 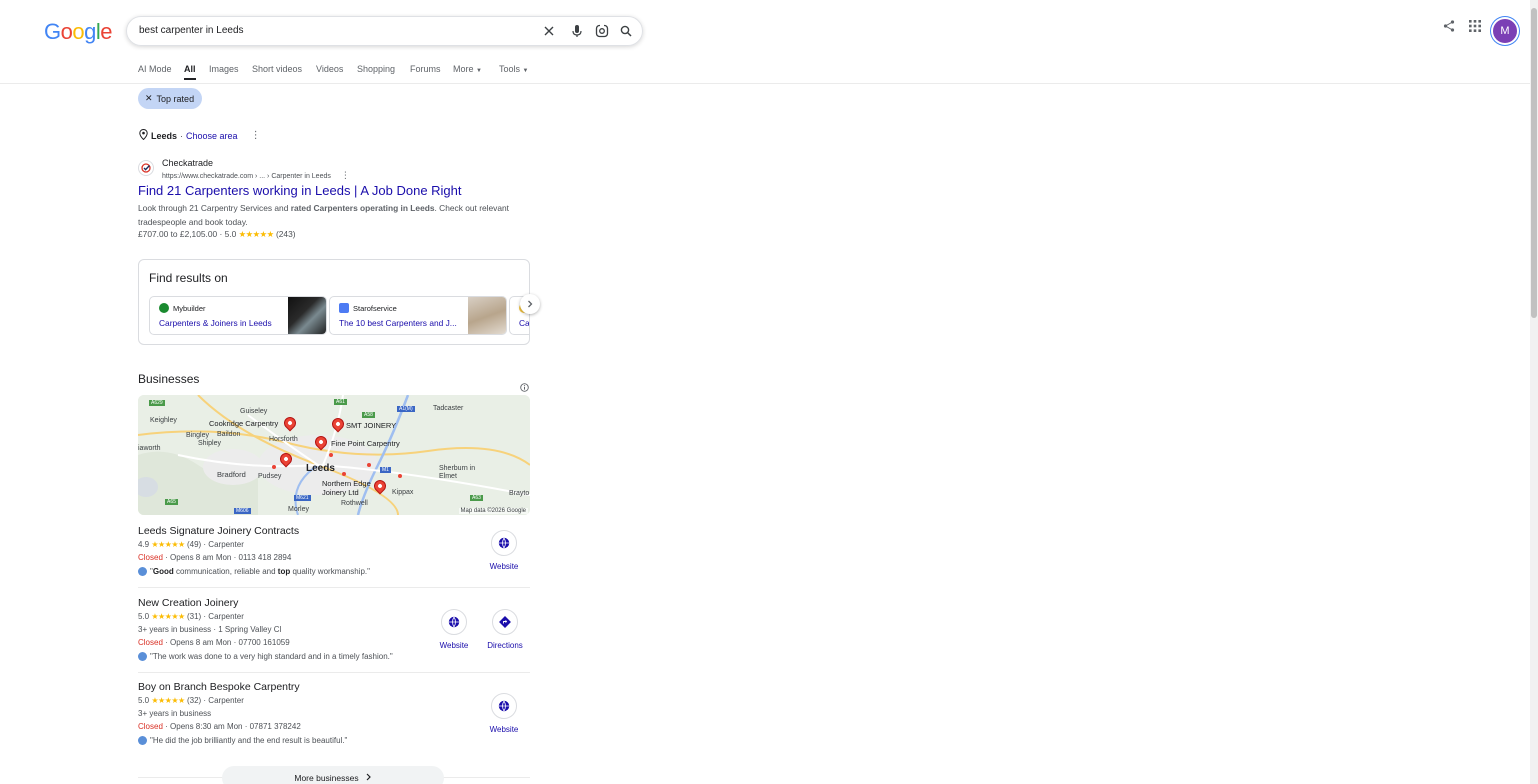 I want to click on find-results-title: Find results on, so click(x=188, y=278).